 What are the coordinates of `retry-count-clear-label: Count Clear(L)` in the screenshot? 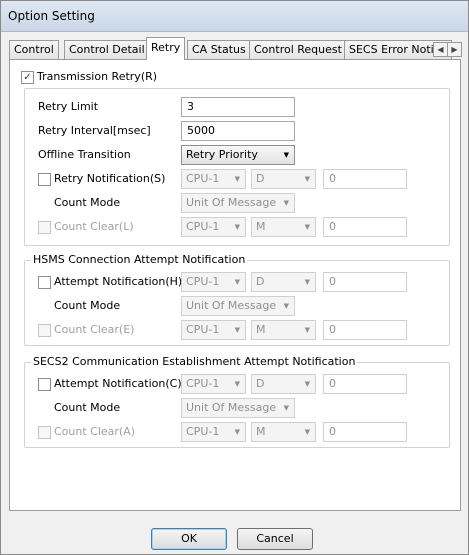 It's located at (94, 226).